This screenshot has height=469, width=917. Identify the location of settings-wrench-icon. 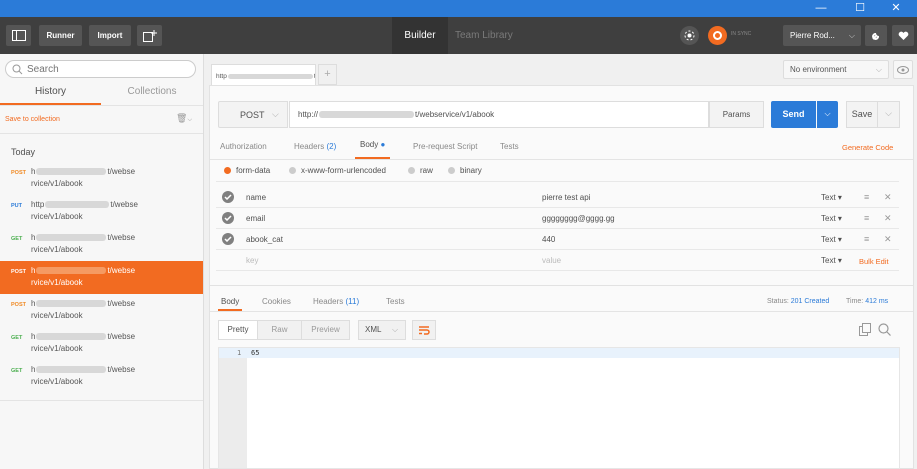
(876, 35).